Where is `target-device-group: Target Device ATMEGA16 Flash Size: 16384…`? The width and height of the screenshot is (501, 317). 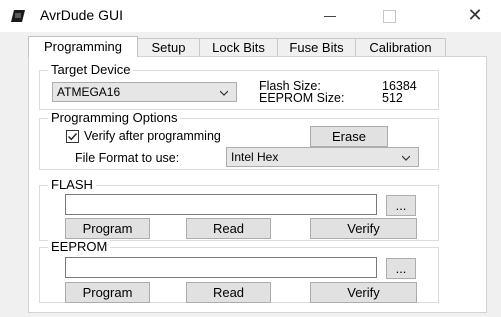 target-device-group: Target Device ATMEGA16 Flash Size: 16384… is located at coordinates (239, 86).